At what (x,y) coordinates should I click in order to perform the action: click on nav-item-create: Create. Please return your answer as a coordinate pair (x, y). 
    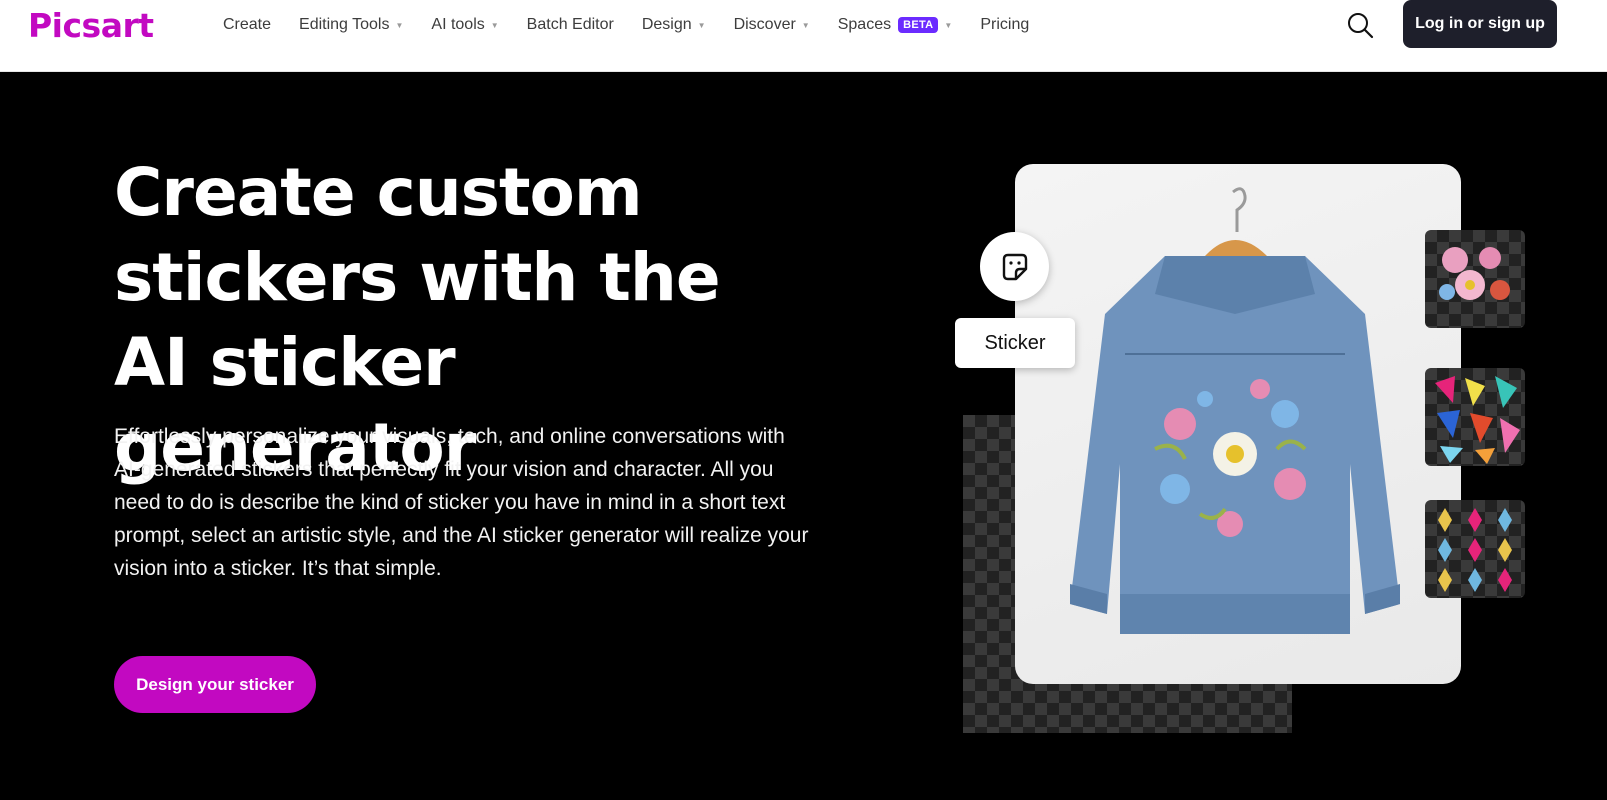
    Looking at the image, I should click on (247, 25).